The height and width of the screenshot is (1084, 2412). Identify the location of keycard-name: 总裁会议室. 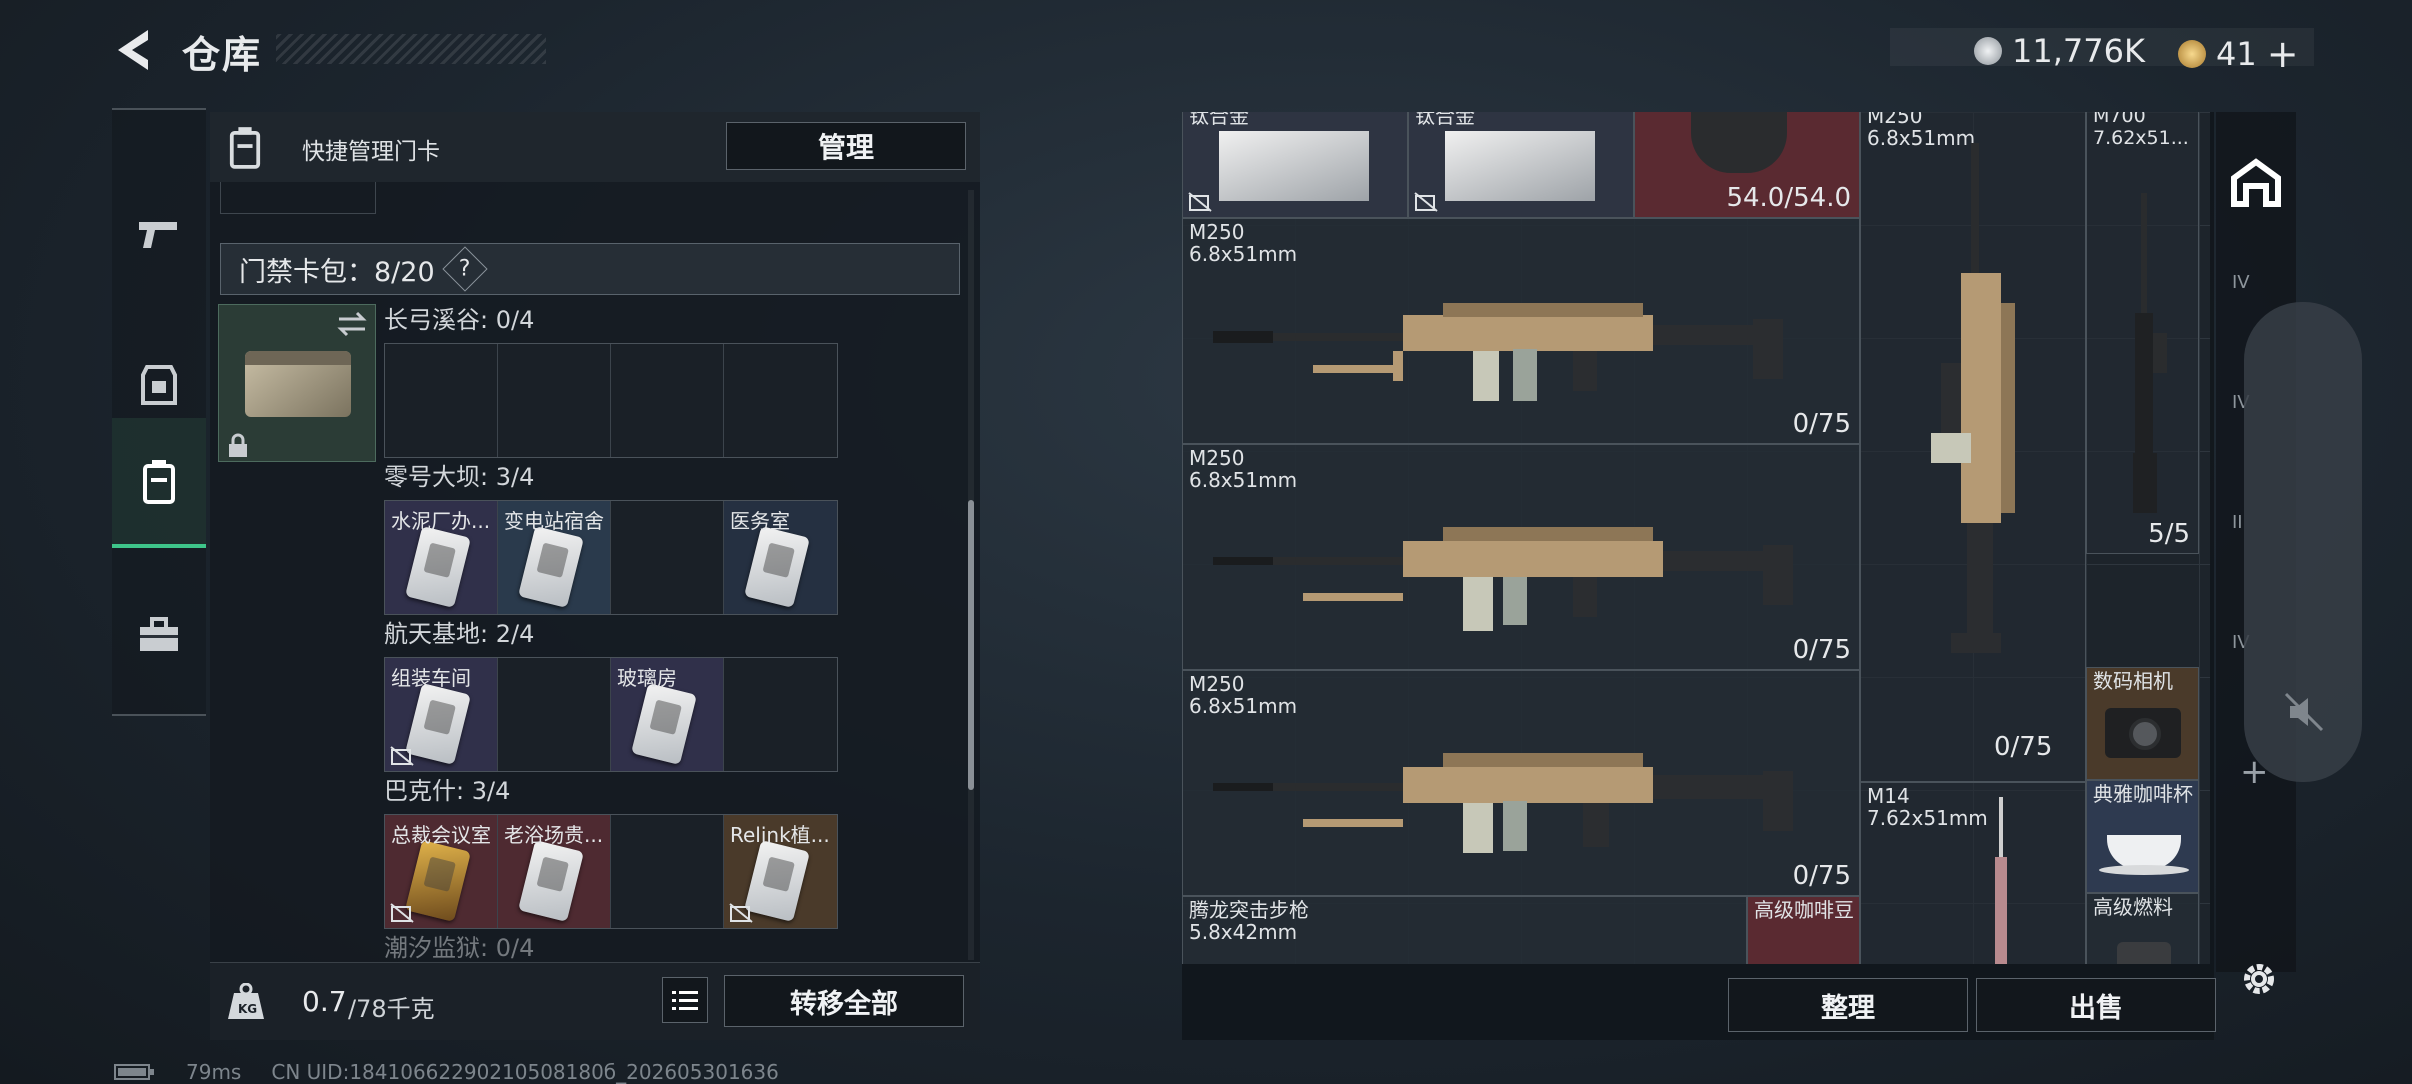
(441, 835).